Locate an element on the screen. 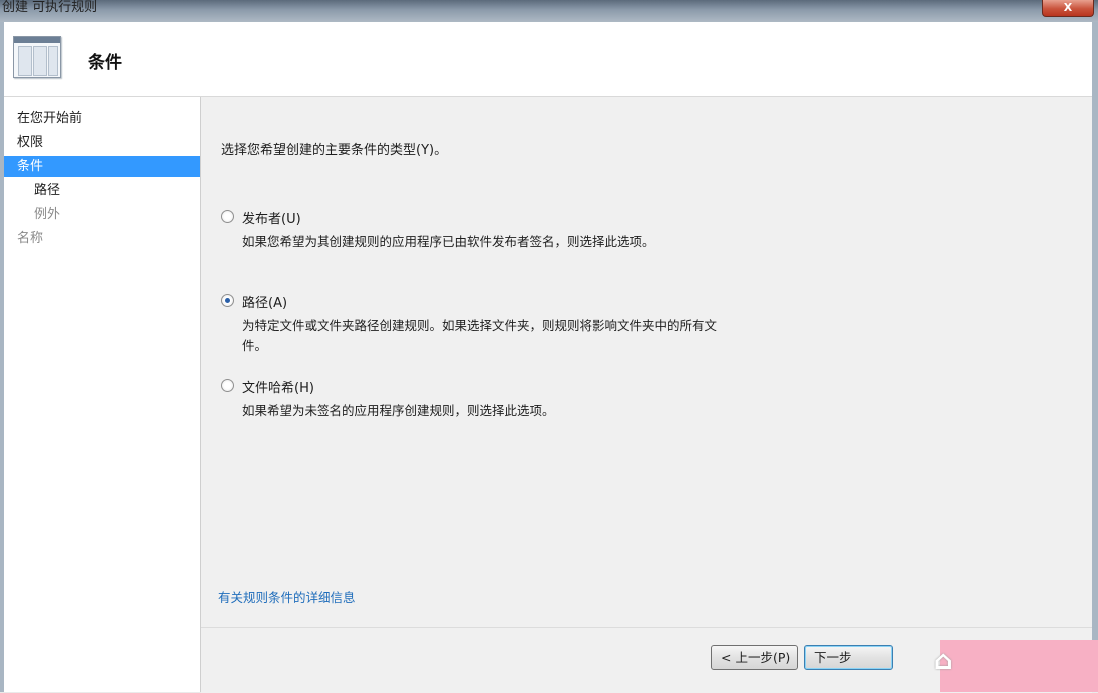  close-button: X is located at coordinates (1068, 8).